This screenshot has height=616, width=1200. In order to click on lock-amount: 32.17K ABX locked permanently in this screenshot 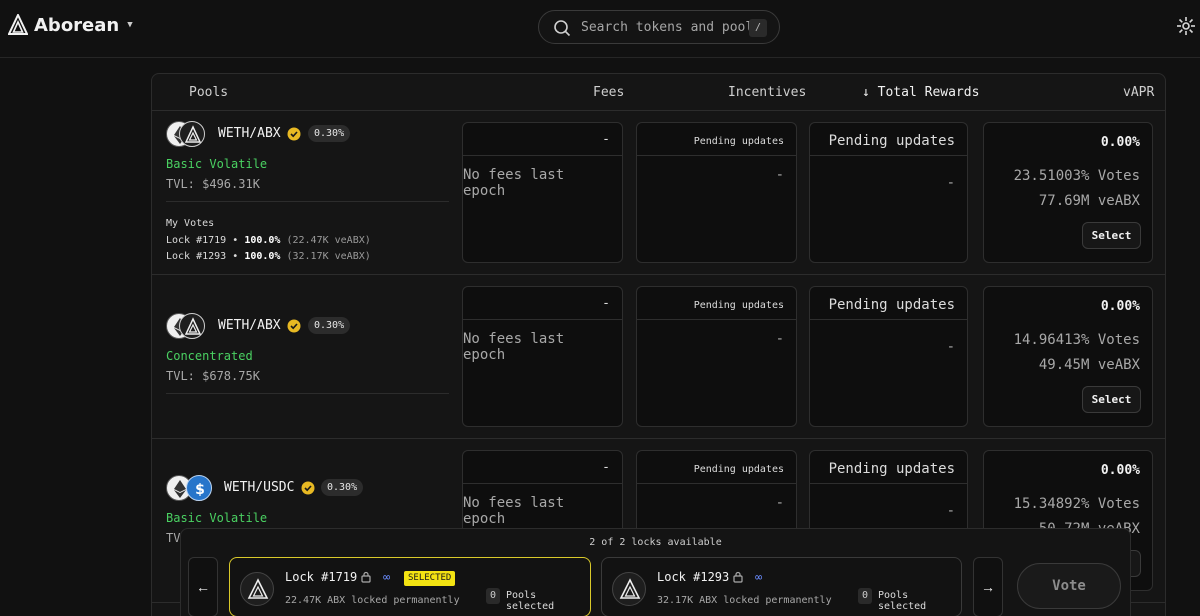, I will do `click(744, 600)`.